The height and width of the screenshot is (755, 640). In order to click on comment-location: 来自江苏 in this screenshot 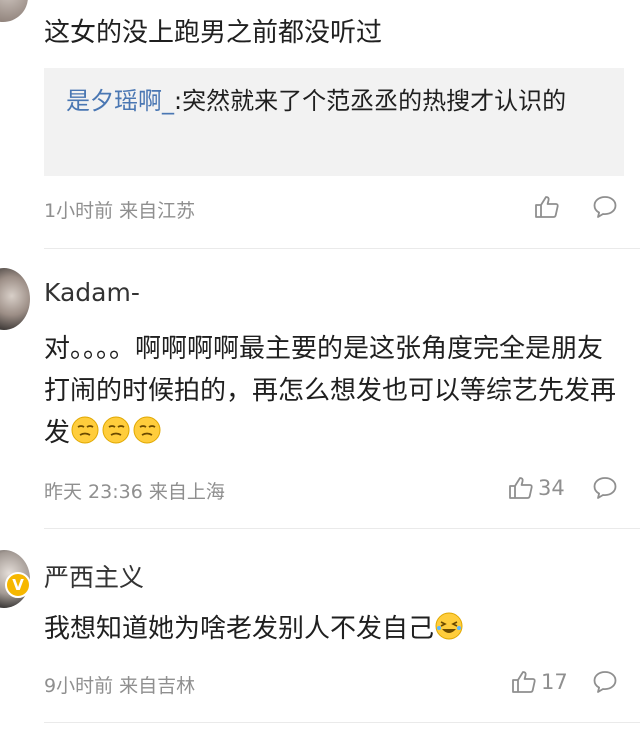, I will do `click(157, 211)`.